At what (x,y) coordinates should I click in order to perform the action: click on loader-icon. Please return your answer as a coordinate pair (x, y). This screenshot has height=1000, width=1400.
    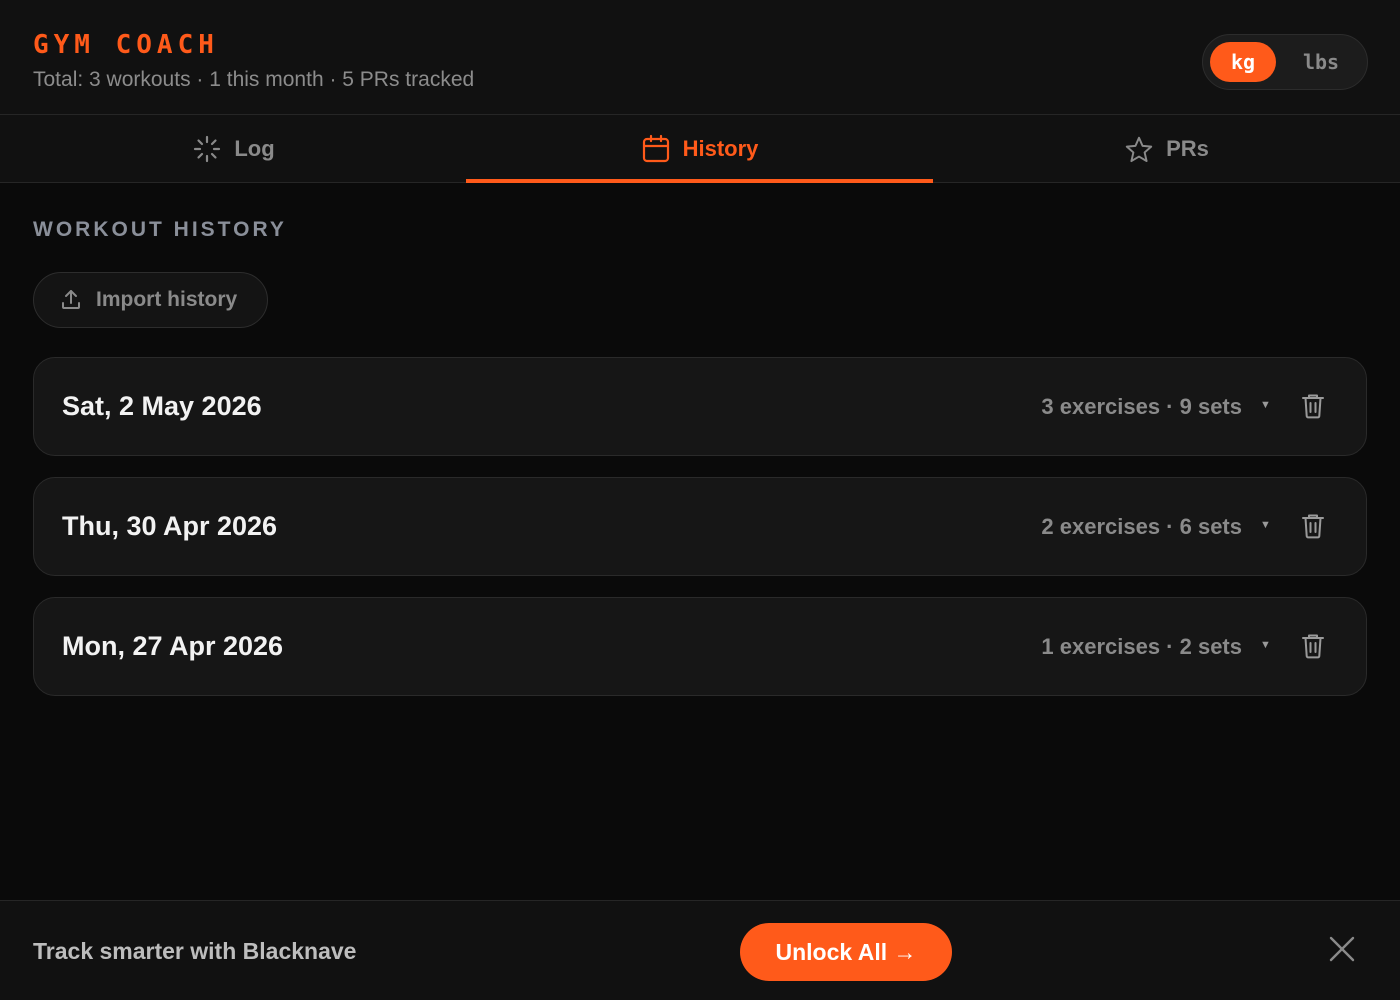
    Looking at the image, I should click on (207, 149).